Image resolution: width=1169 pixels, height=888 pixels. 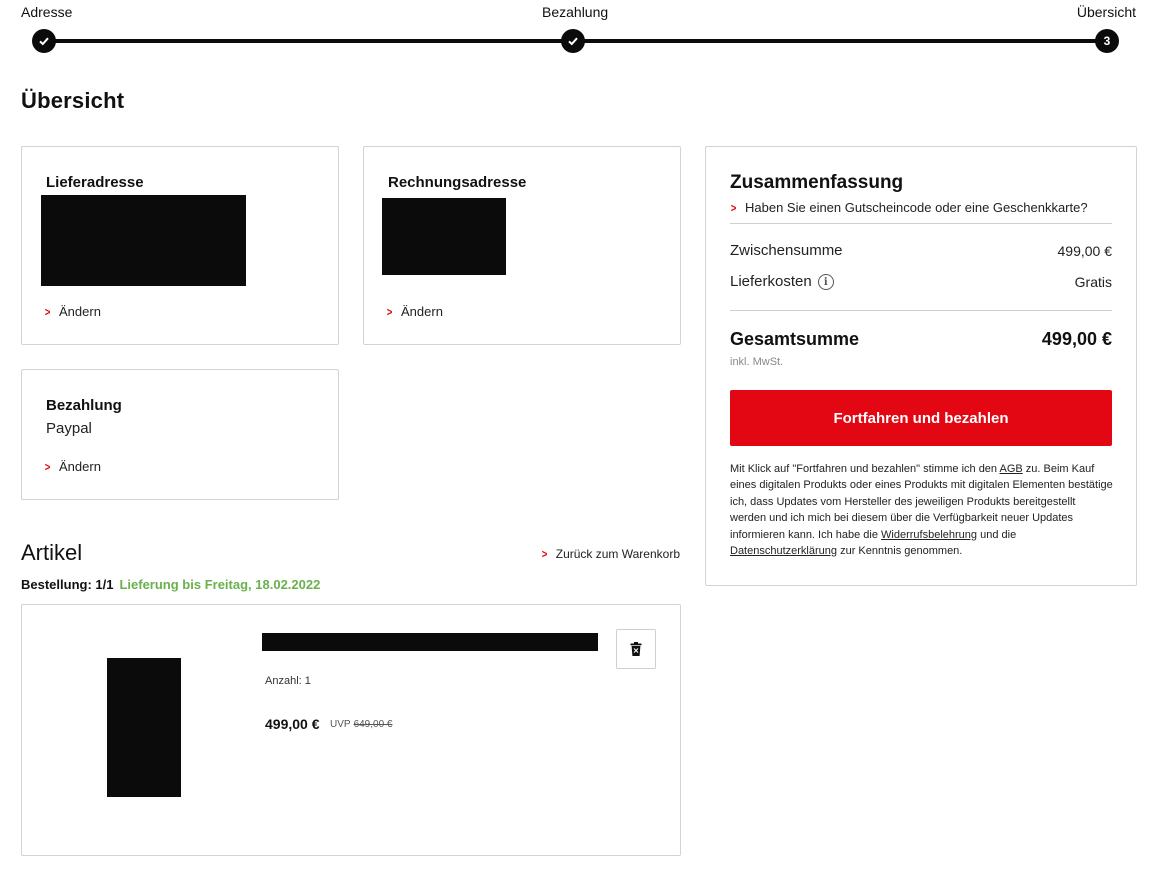 I want to click on redacted-product-image, so click(x=144, y=727).